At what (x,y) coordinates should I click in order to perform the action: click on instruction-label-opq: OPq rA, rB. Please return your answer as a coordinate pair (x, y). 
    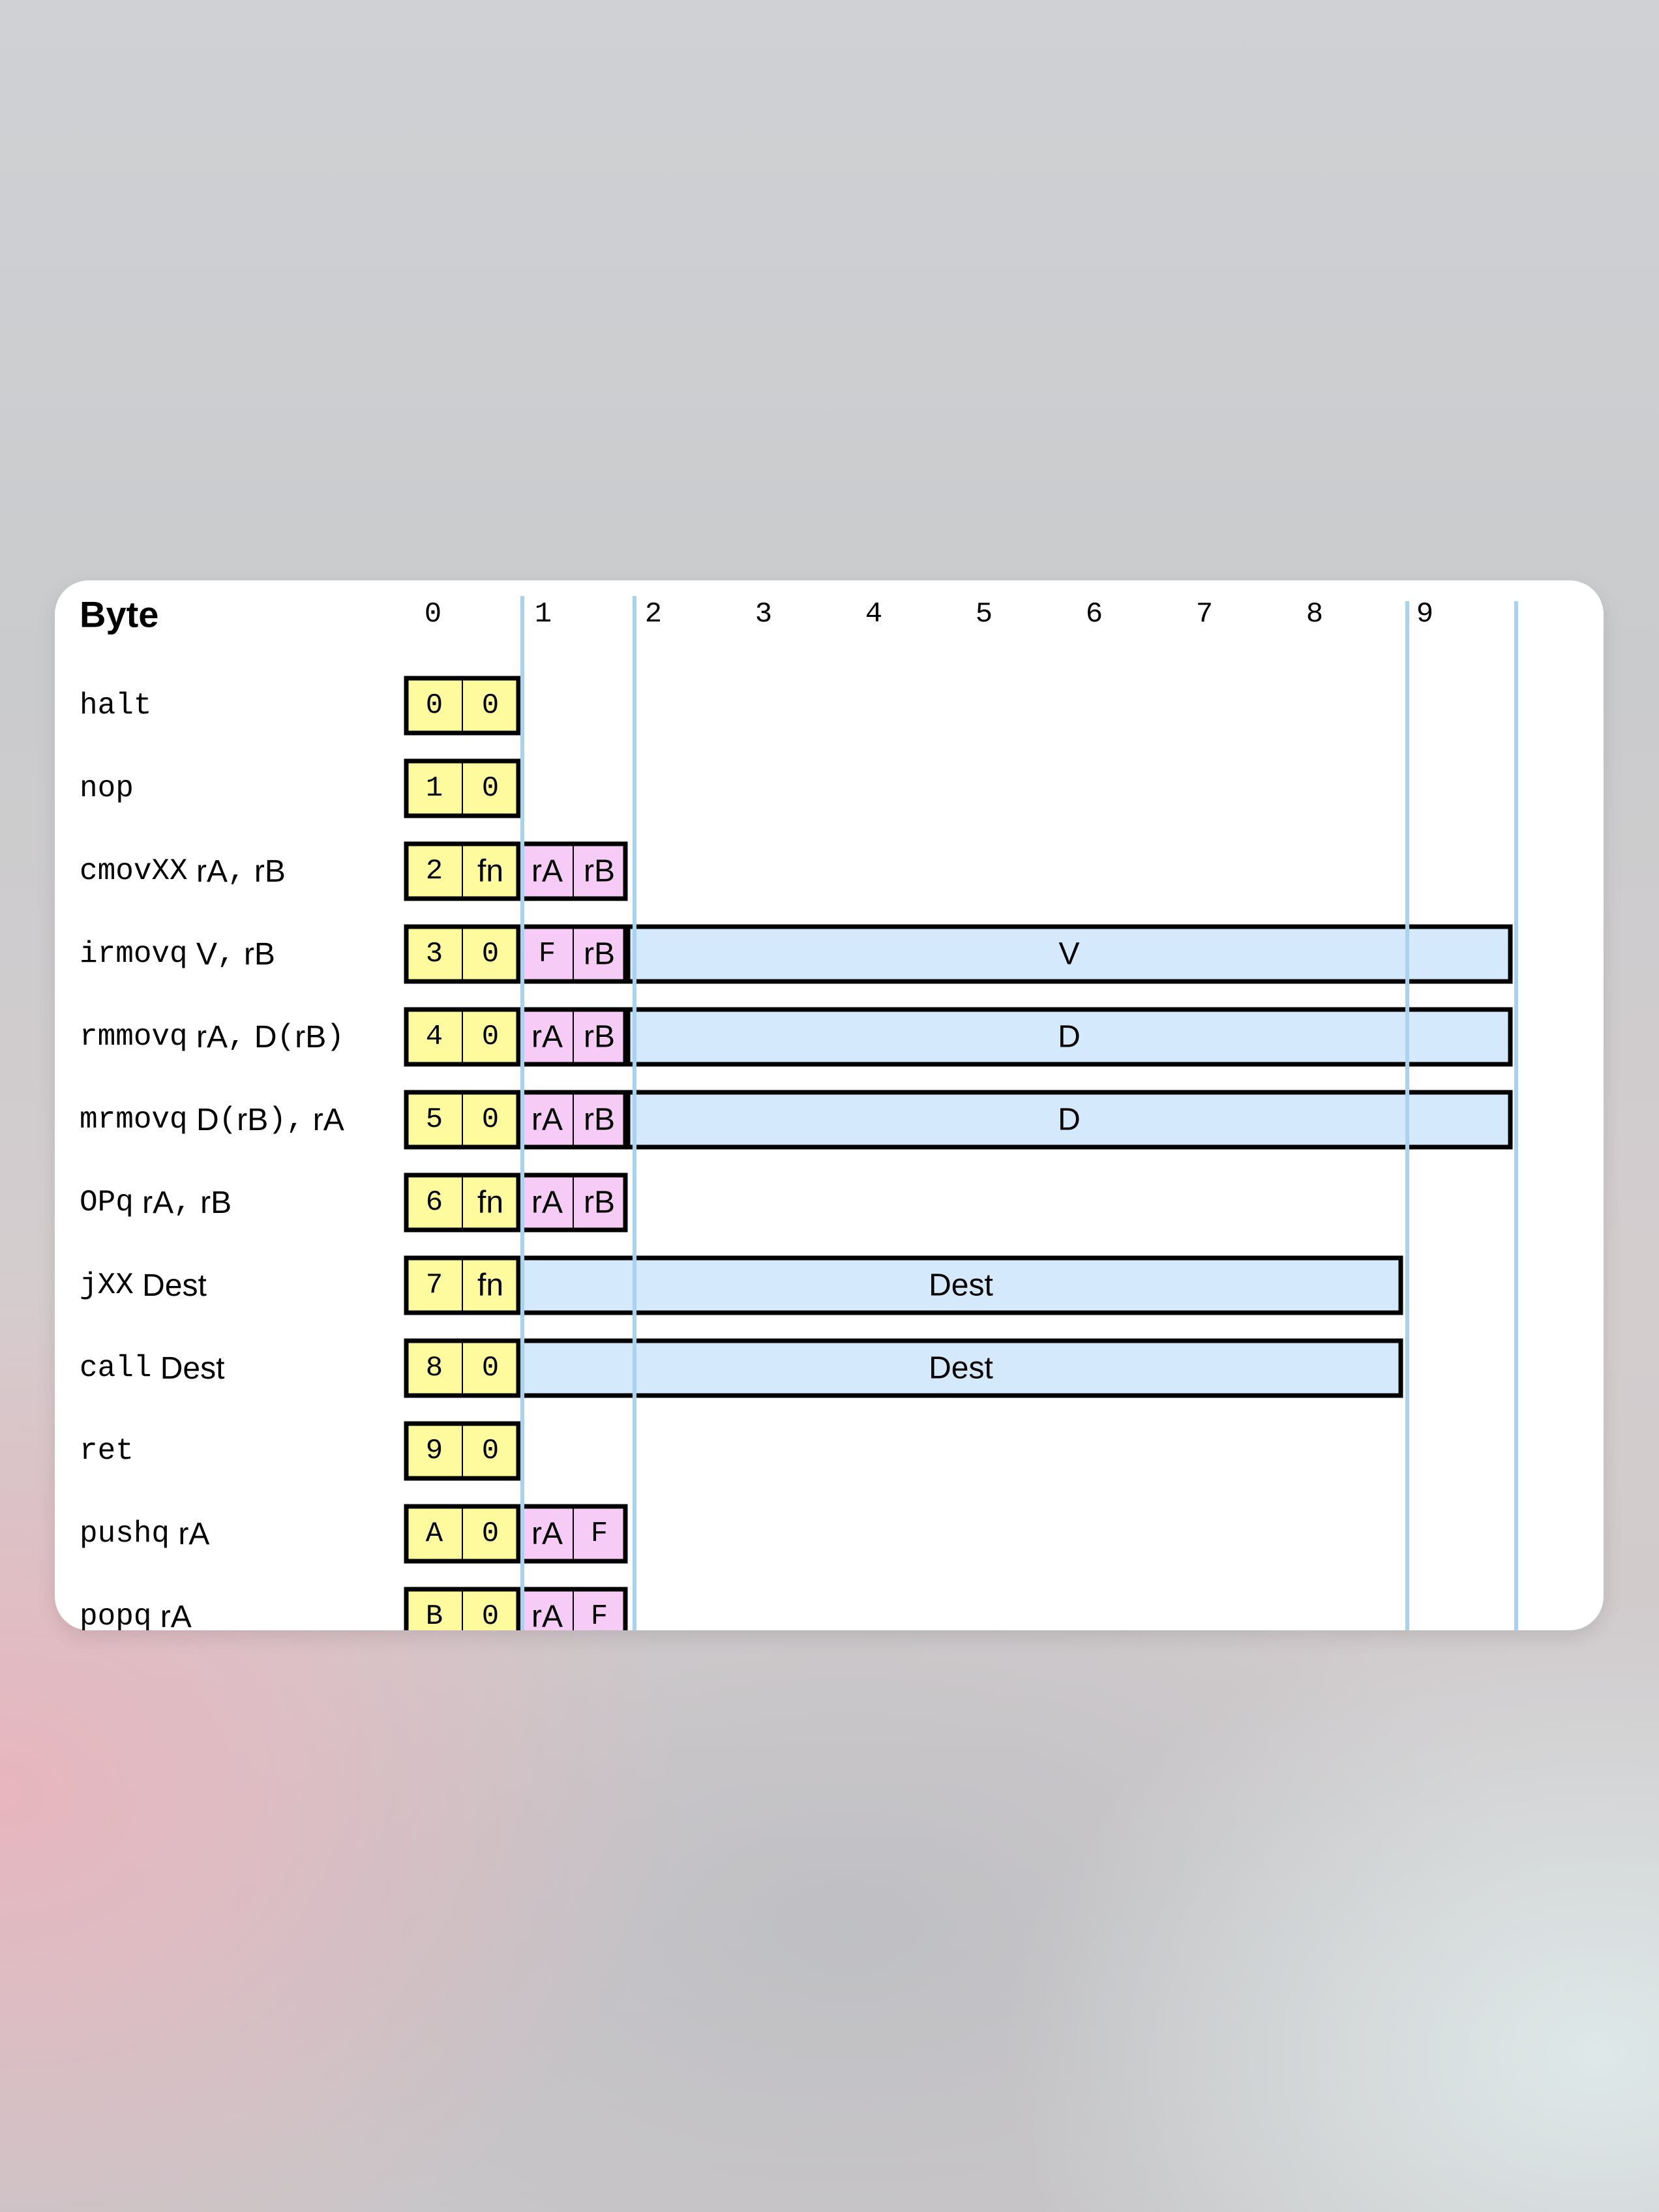
    Looking at the image, I should click on (156, 1203).